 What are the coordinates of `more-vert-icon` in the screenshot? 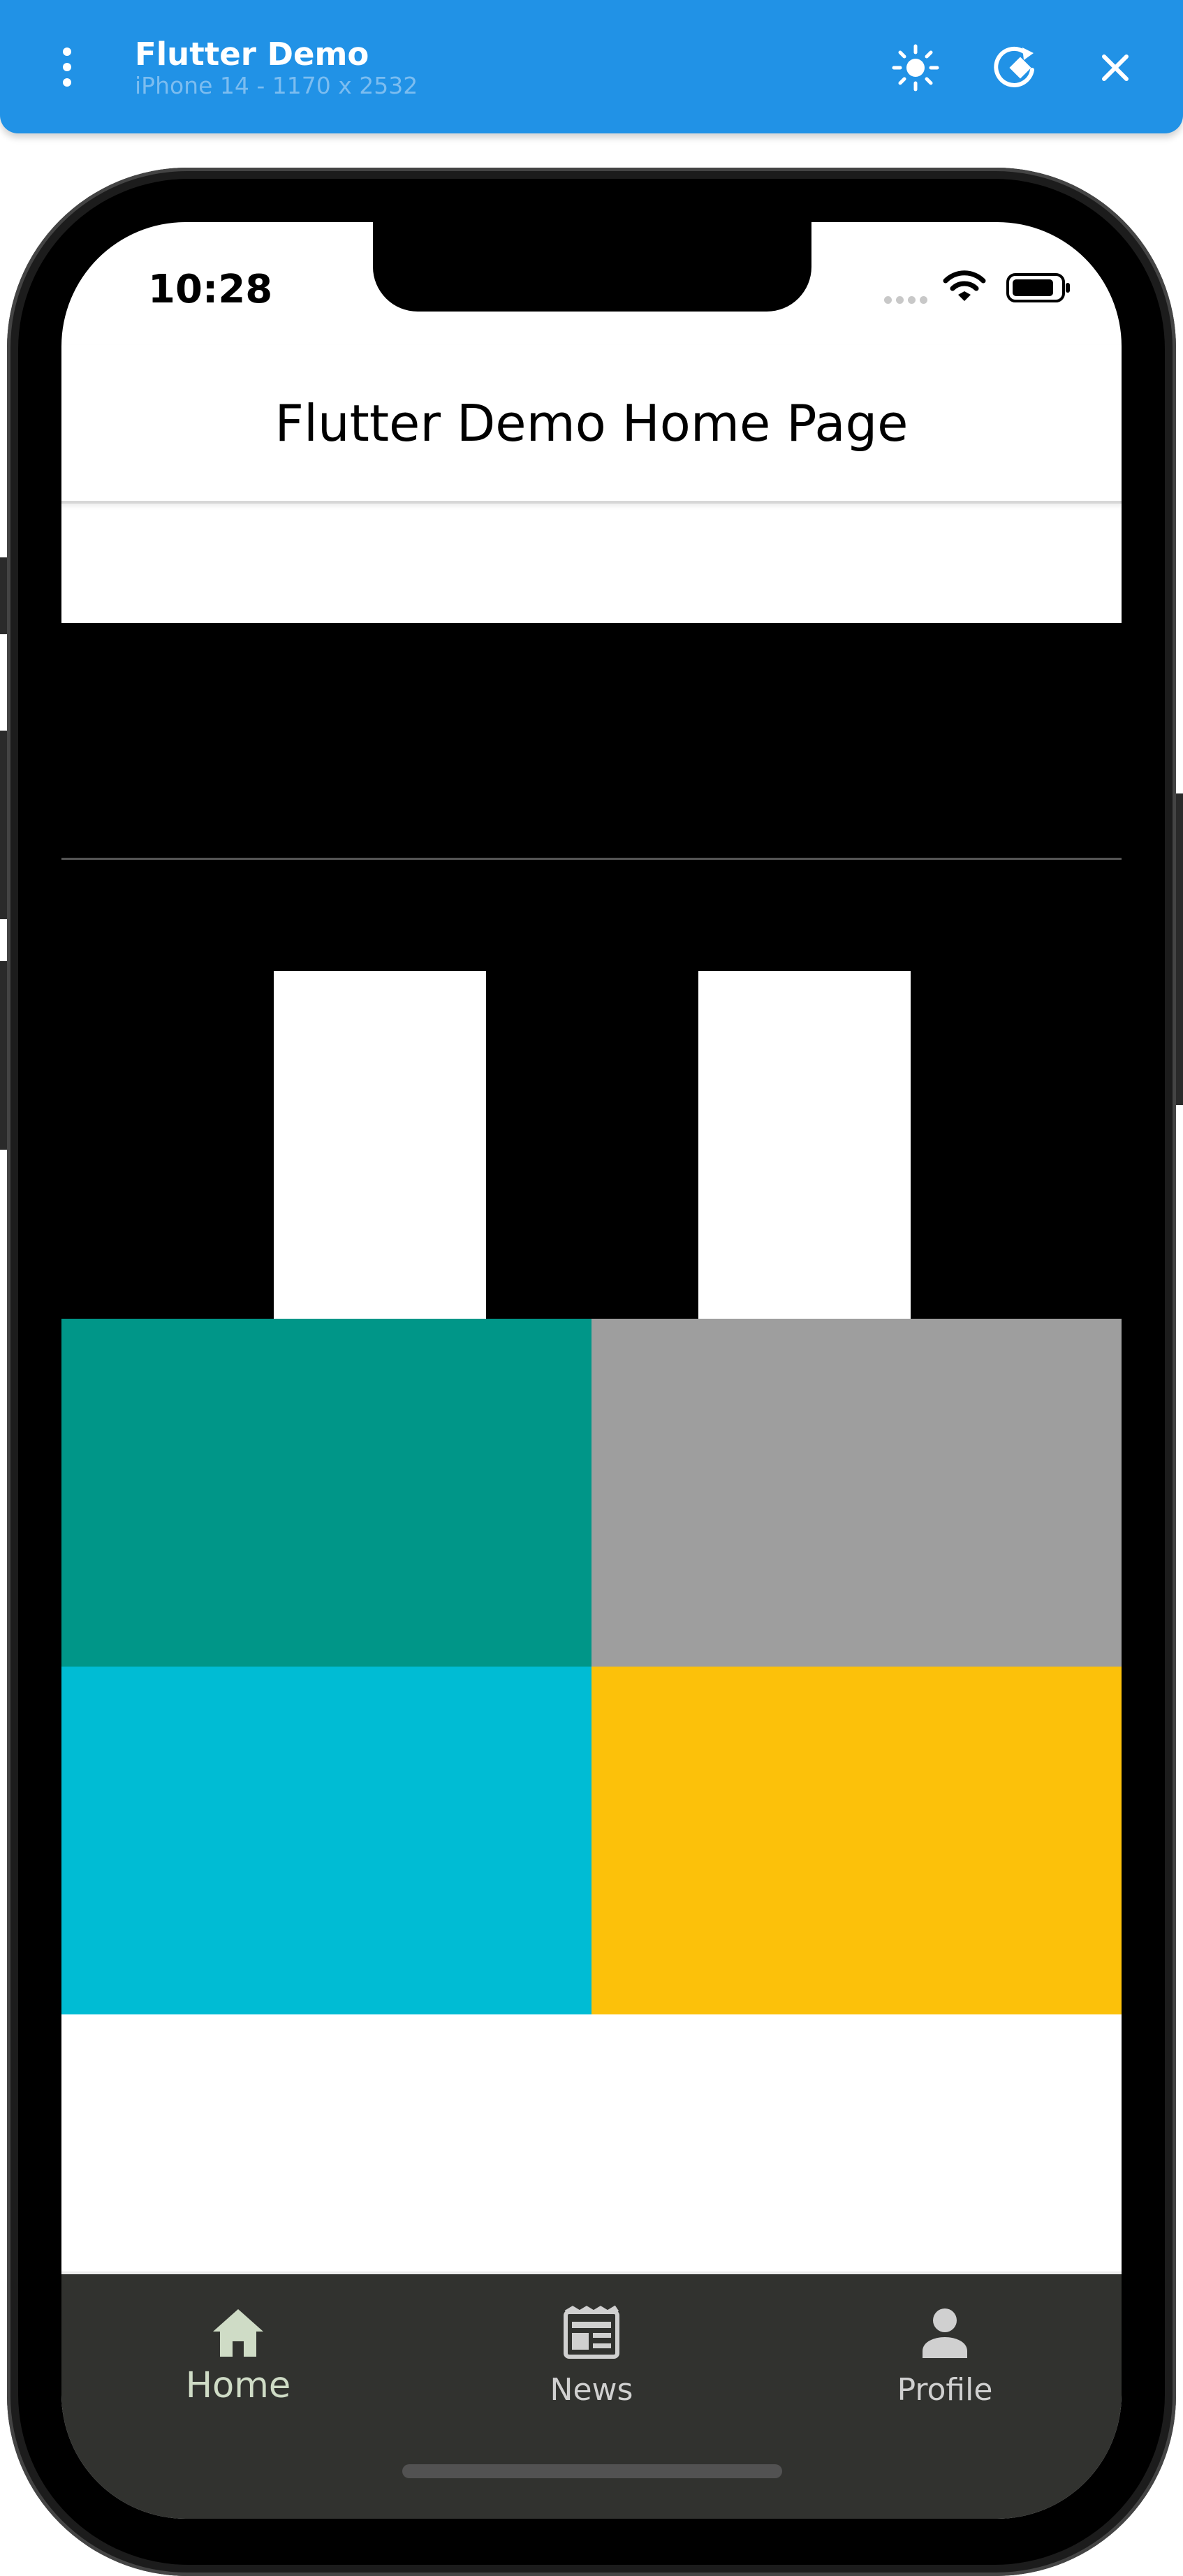 It's located at (67, 67).